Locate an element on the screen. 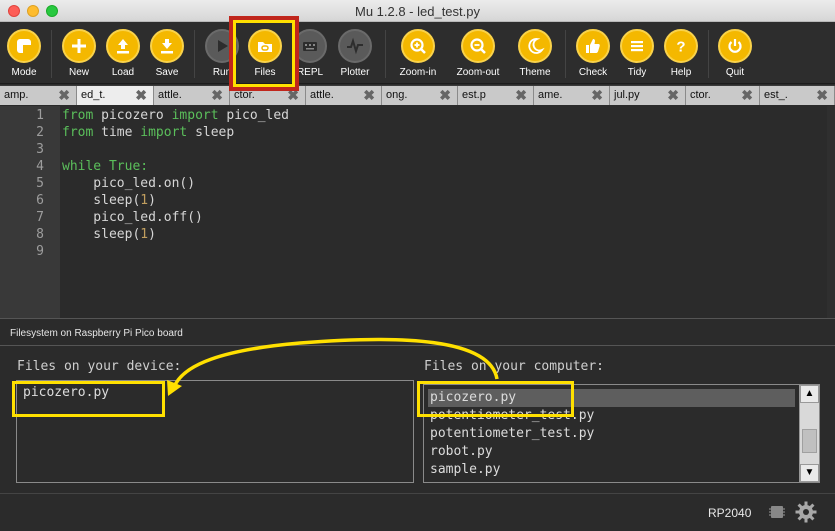 This screenshot has width=835, height=531. repl-button: REPL is located at coordinates (310, 54).